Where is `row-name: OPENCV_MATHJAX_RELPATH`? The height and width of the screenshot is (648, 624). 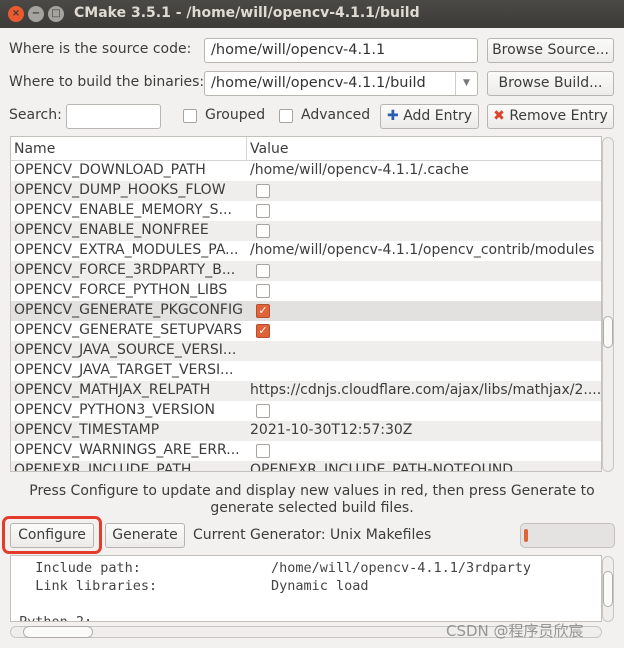
row-name: OPENCV_MATHJAX_RELPATH is located at coordinates (112, 390).